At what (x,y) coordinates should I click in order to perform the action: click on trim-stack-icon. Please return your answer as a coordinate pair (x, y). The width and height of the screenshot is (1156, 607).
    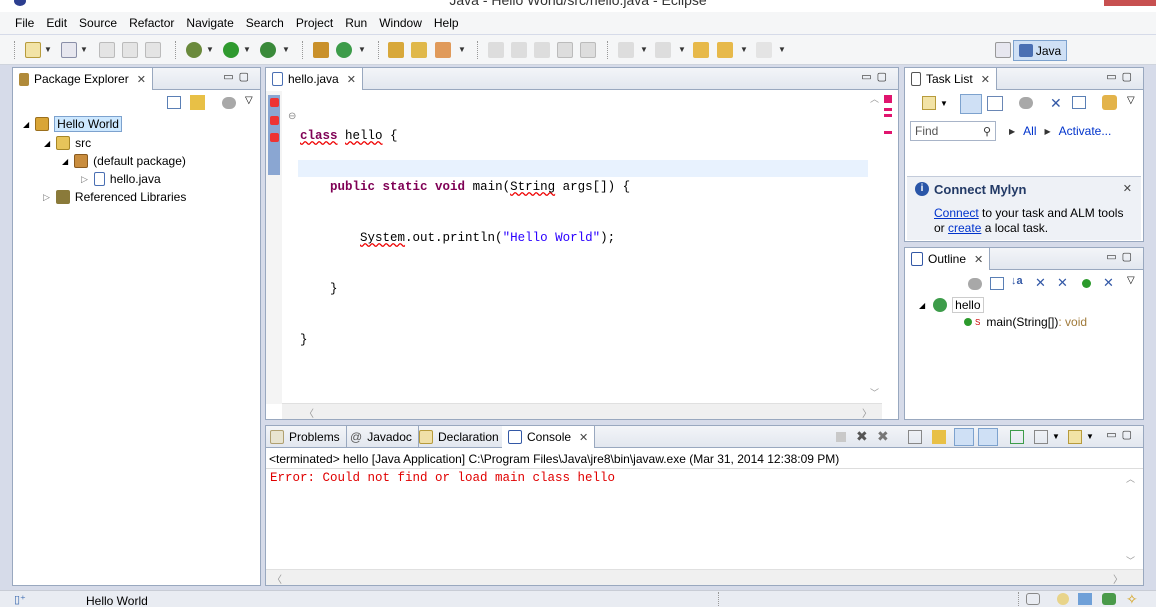
    Looking at the image, I should click on (1033, 599).